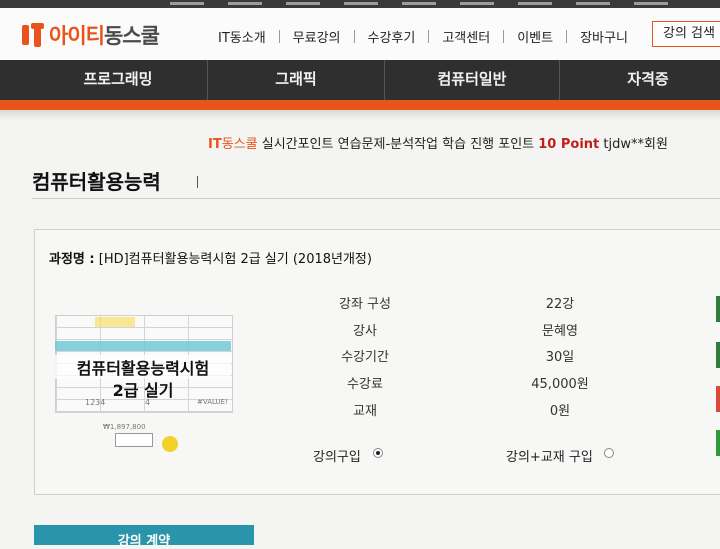 The height and width of the screenshot is (549, 720). Describe the element at coordinates (143, 367) in the screenshot. I see `thumbnail-title-line1: 컴퓨터활용능력시험` at that location.